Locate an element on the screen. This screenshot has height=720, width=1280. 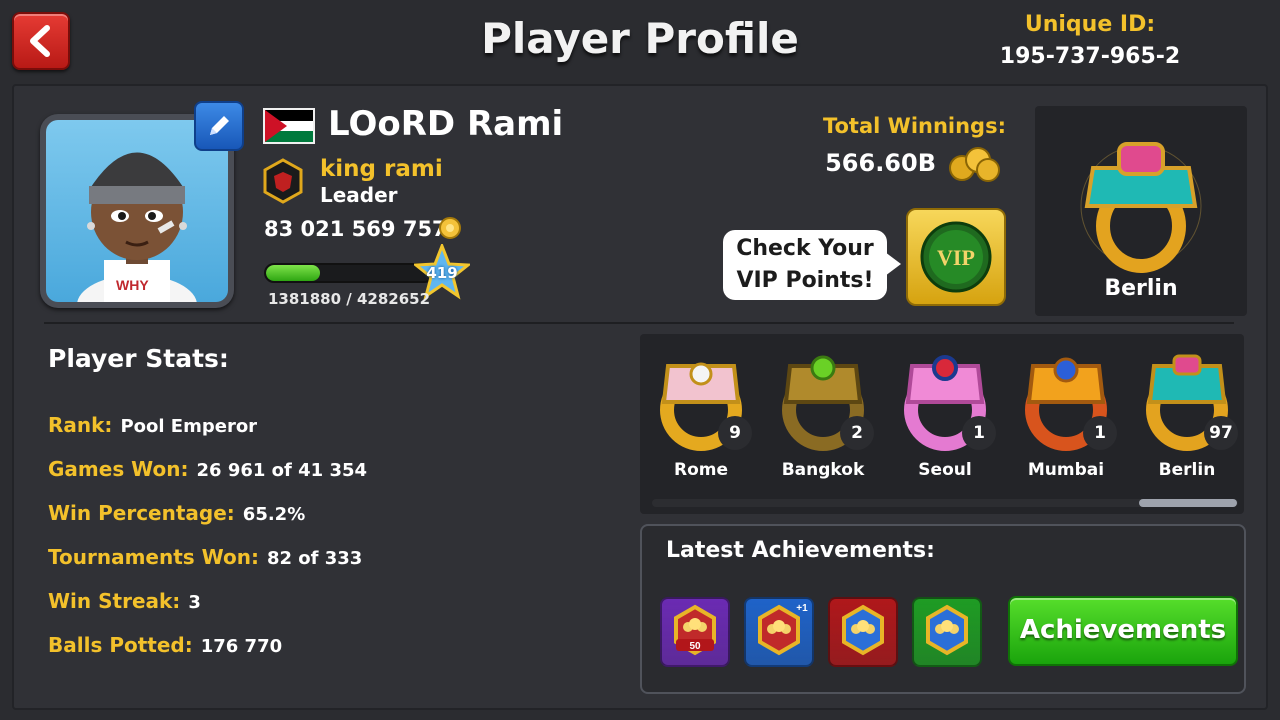
ring-name: Mumbai is located at coordinates (1066, 470).